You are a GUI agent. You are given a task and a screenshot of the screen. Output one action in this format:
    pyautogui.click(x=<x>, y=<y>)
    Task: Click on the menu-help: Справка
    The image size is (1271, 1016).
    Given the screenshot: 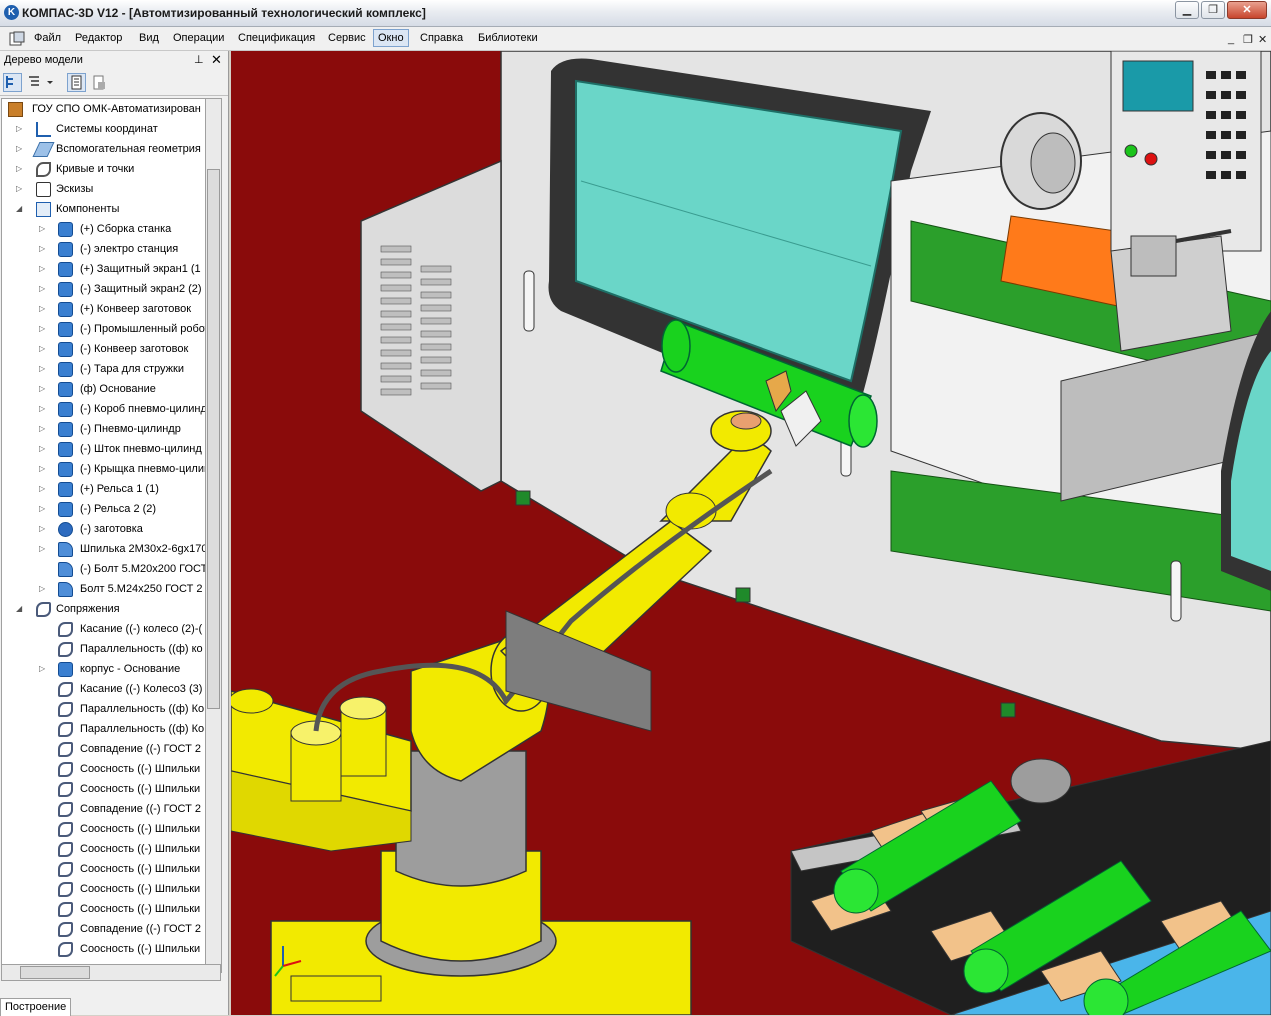 What is the action you would take?
    pyautogui.click(x=441, y=38)
    